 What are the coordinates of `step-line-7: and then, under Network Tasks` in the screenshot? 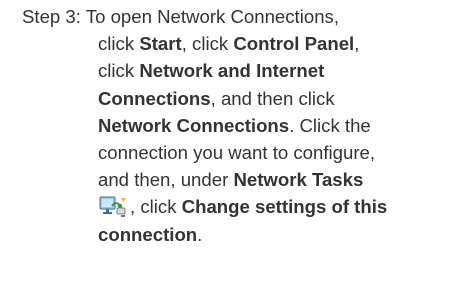 It's located at (233, 179).